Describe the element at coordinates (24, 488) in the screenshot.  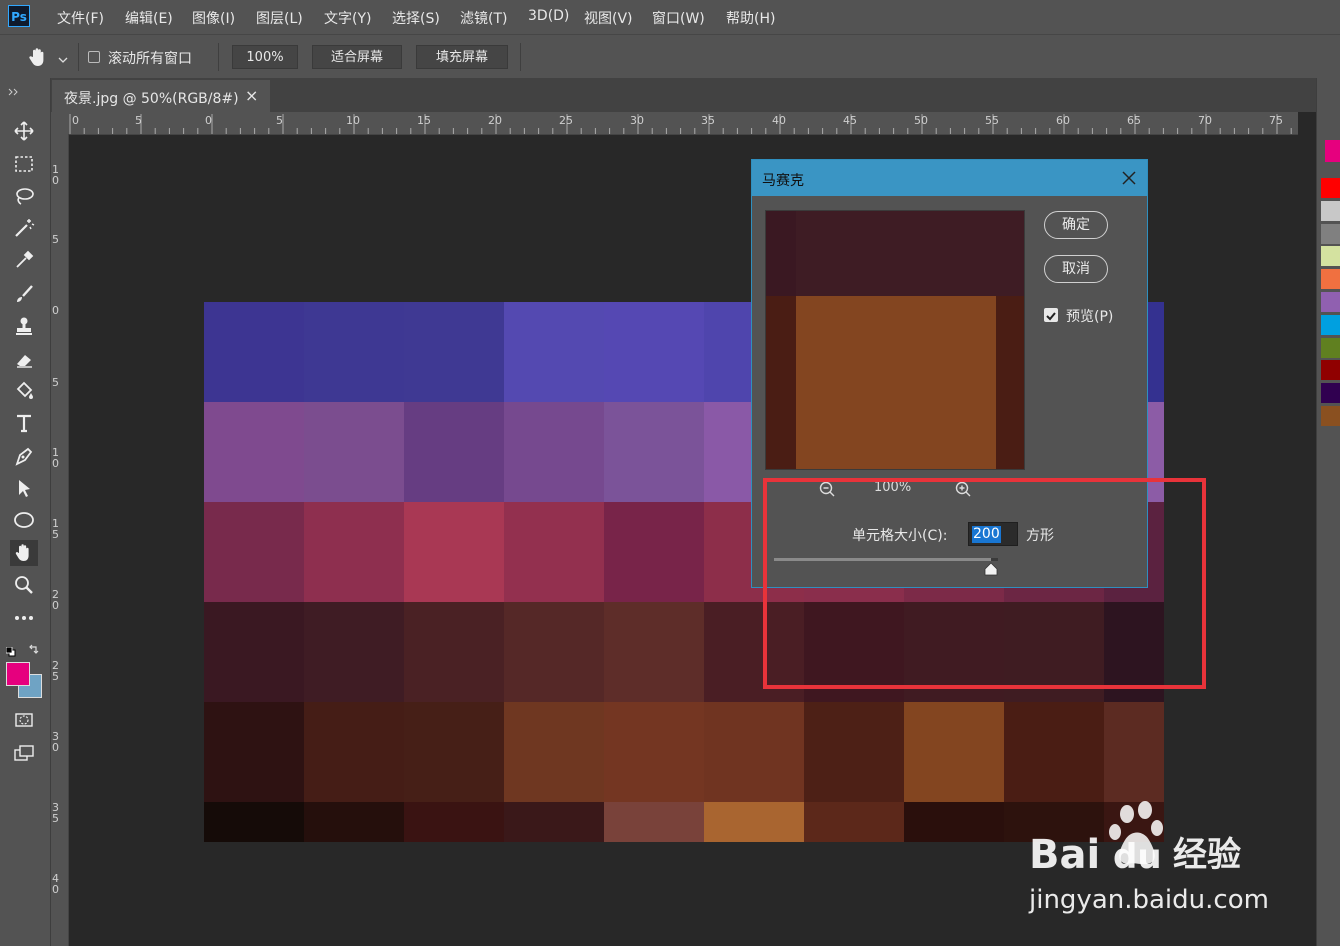
I see `path-selection-tool-icon` at that location.